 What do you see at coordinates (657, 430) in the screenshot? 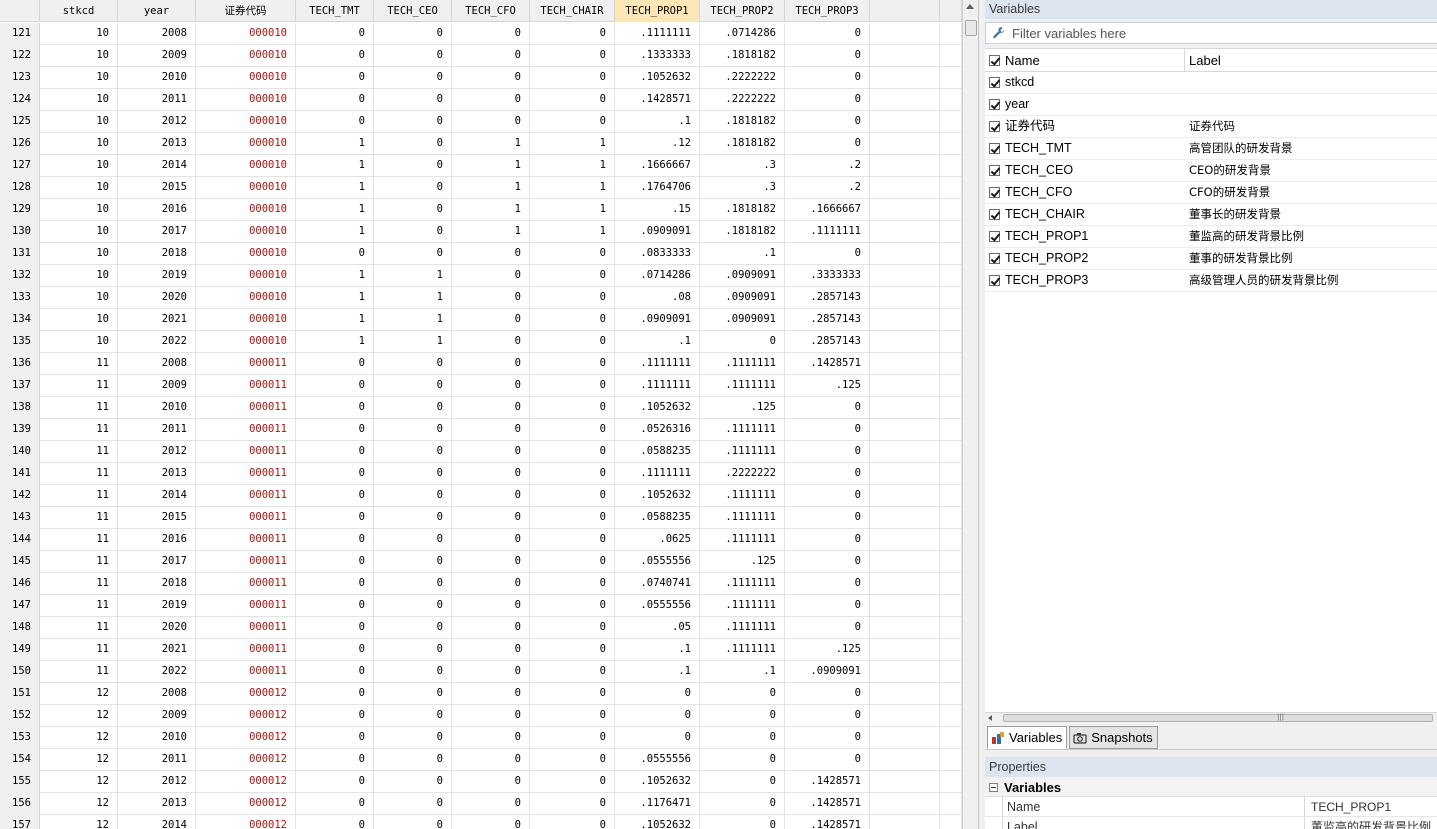
I see `table-cell: .0526316` at bounding box center [657, 430].